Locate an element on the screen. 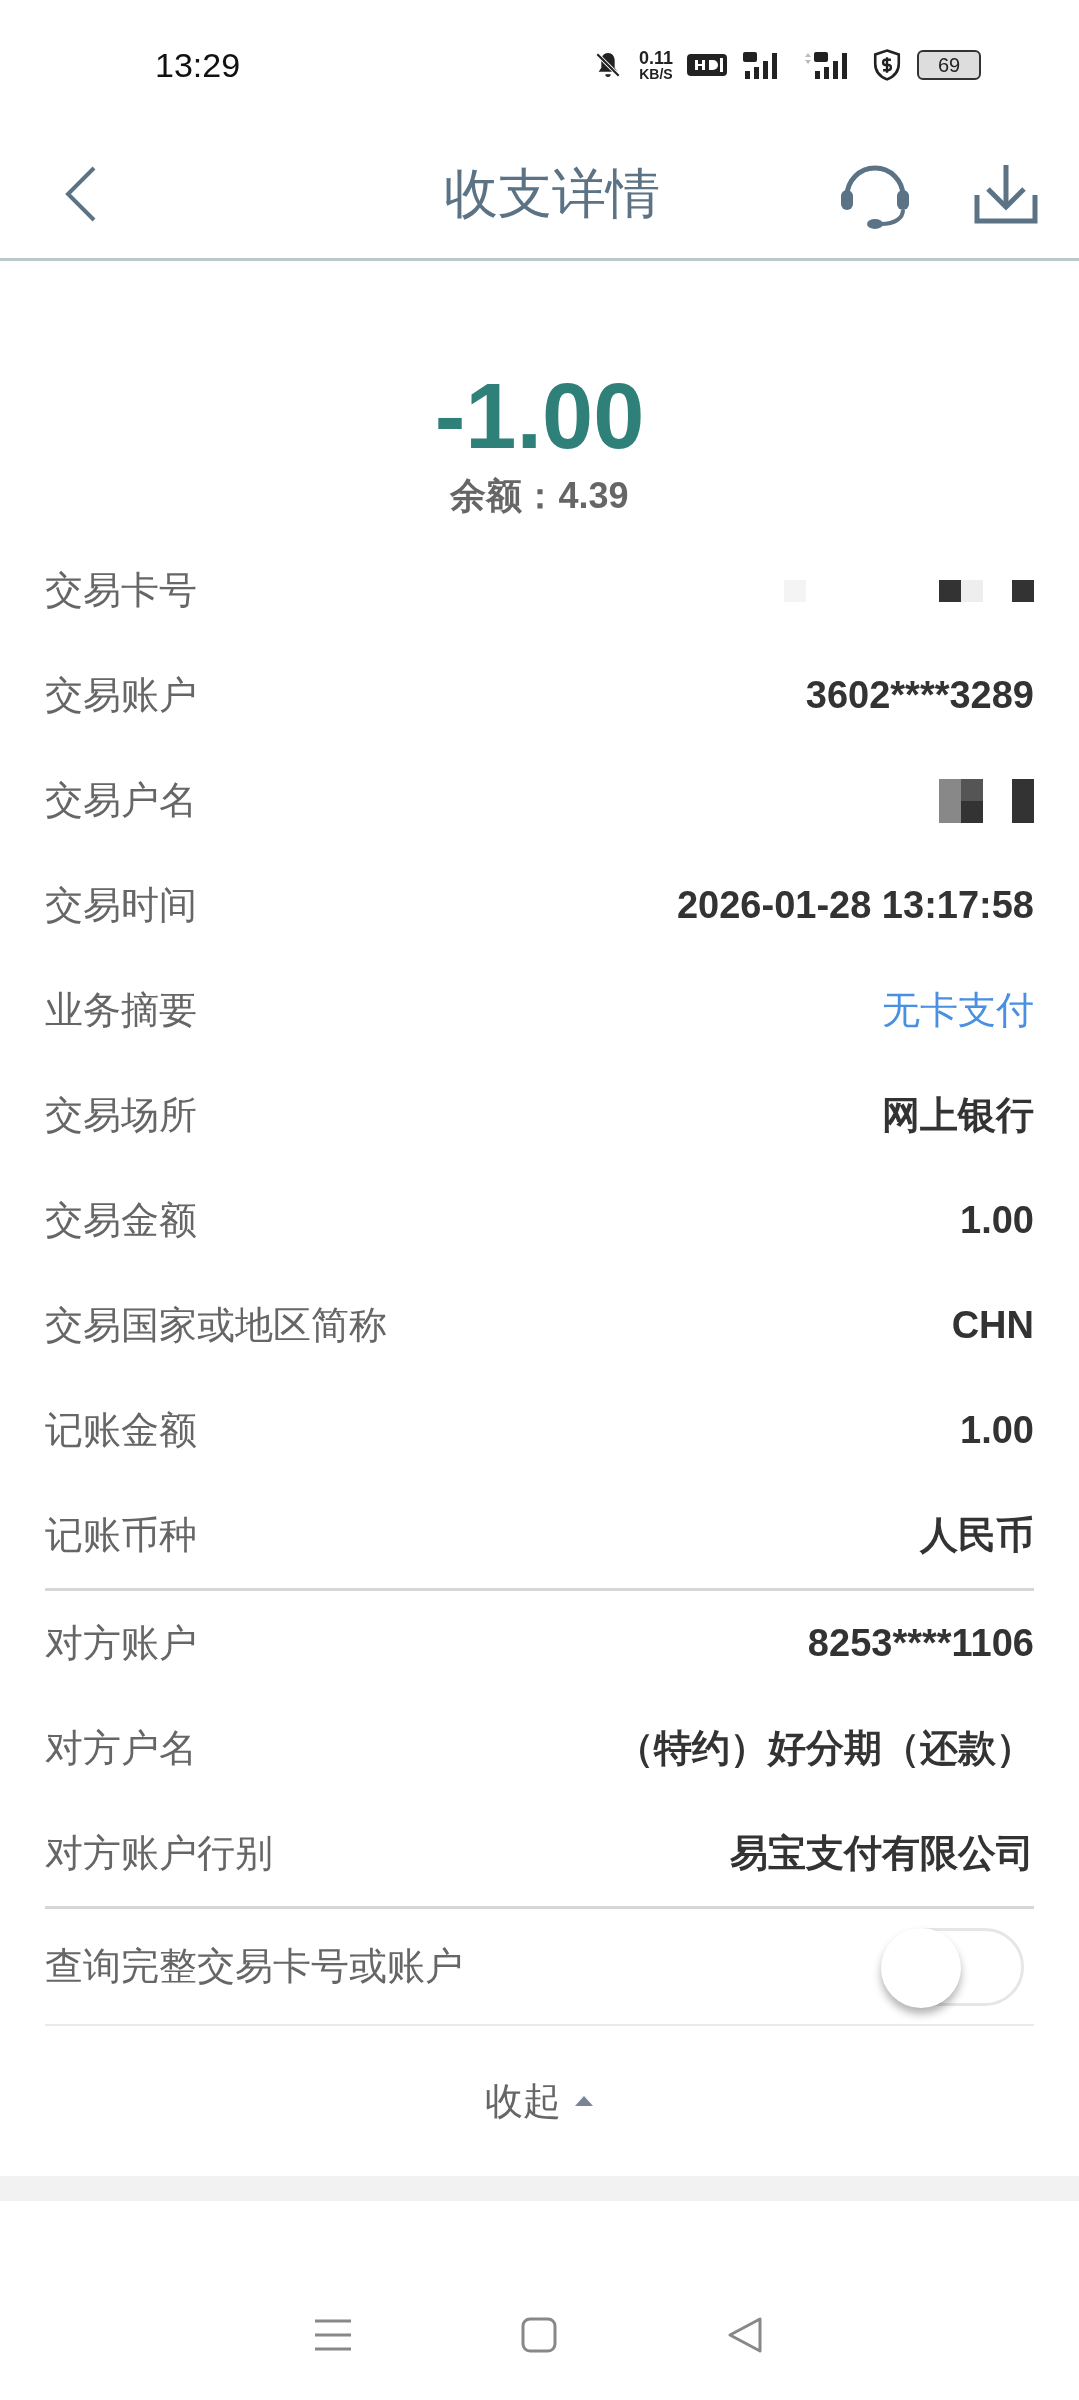  field-value: 3602****3289 is located at coordinates (919, 695).